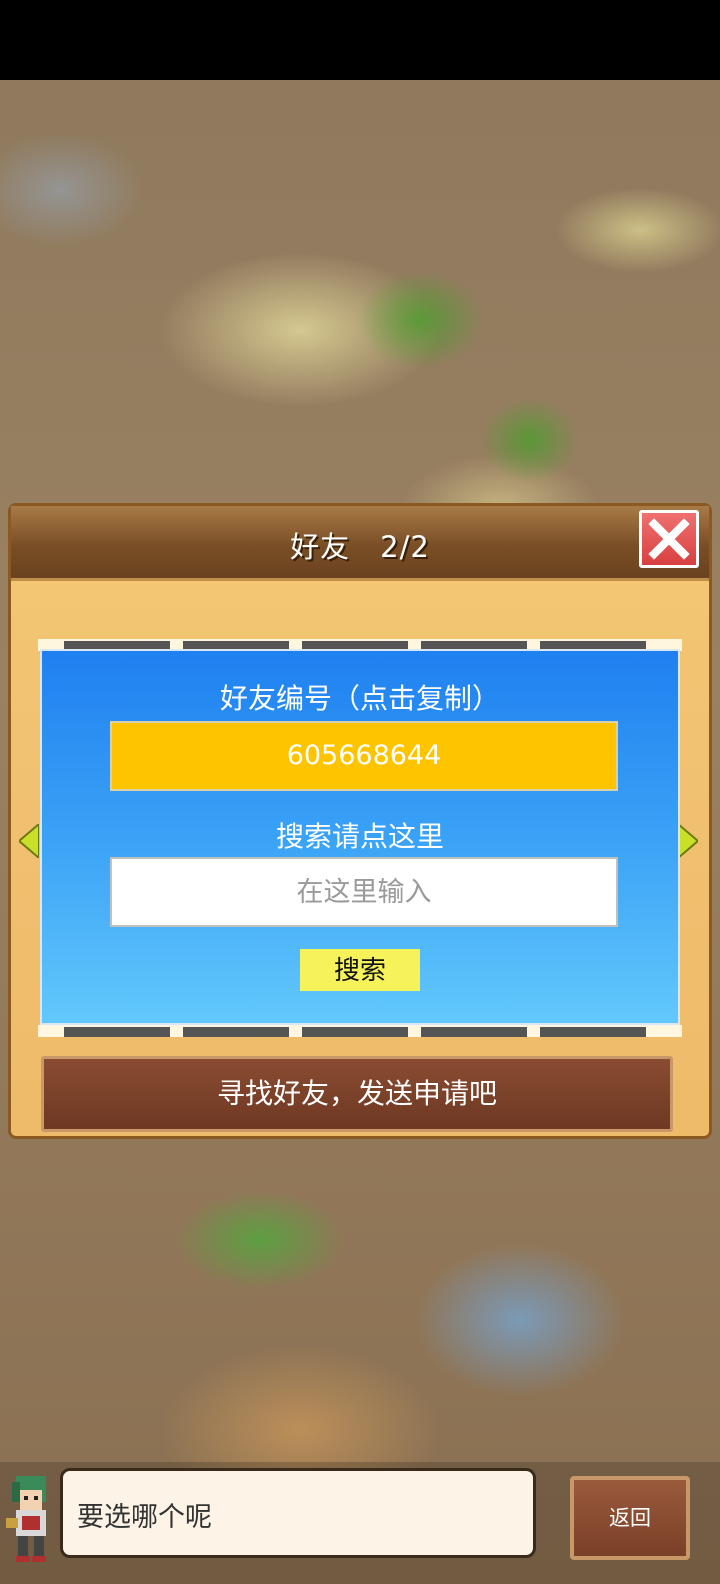 This screenshot has width=720, height=1584. Describe the element at coordinates (29, 841) in the screenshot. I see `left-arrow-icon` at that location.